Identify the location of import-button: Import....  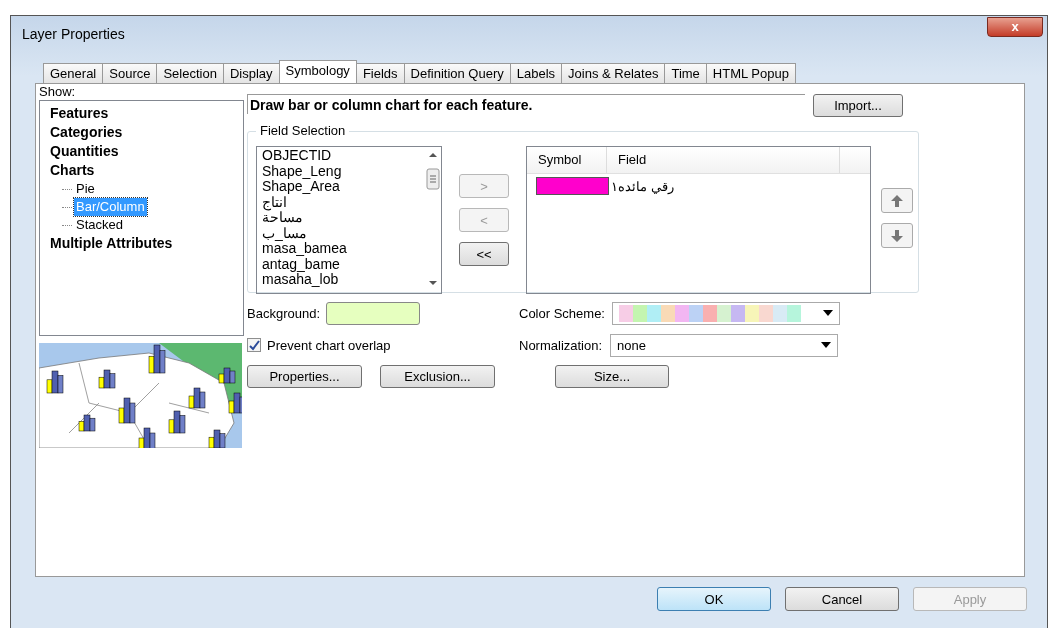
(858, 105).